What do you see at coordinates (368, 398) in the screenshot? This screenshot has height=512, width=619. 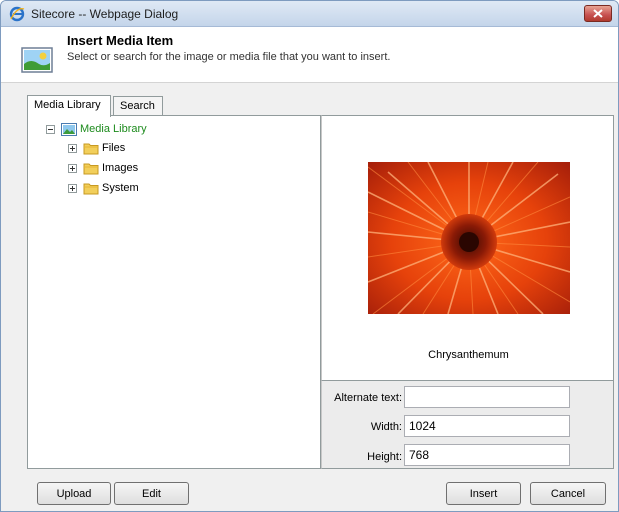 I see `alt-text-label: Alternate text:` at bounding box center [368, 398].